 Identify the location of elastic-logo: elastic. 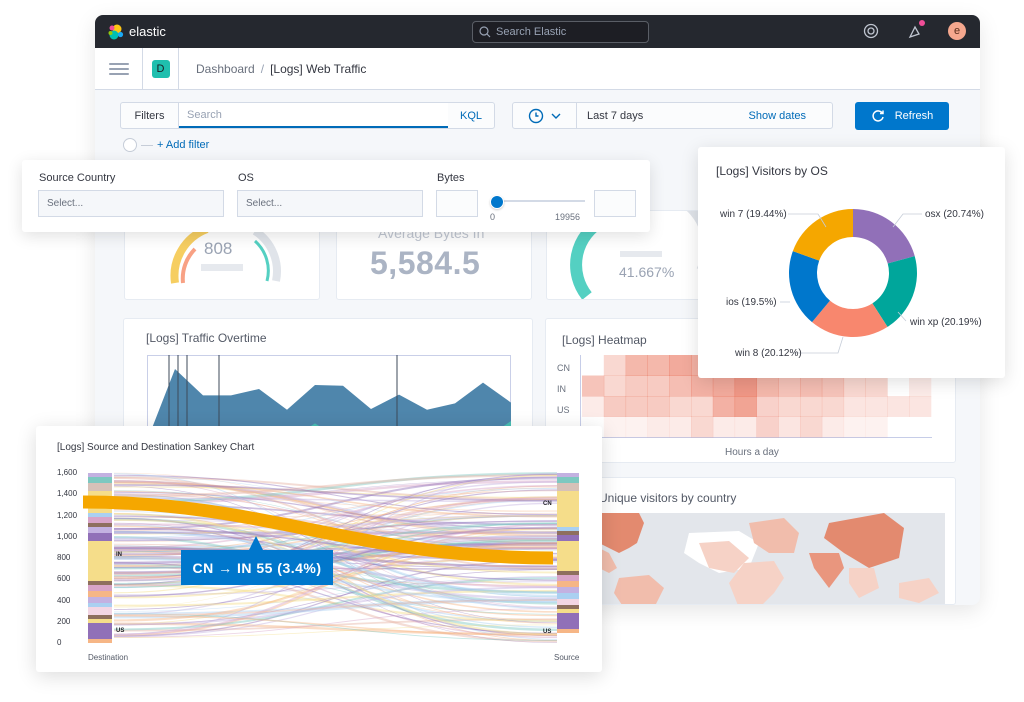
(136, 32).